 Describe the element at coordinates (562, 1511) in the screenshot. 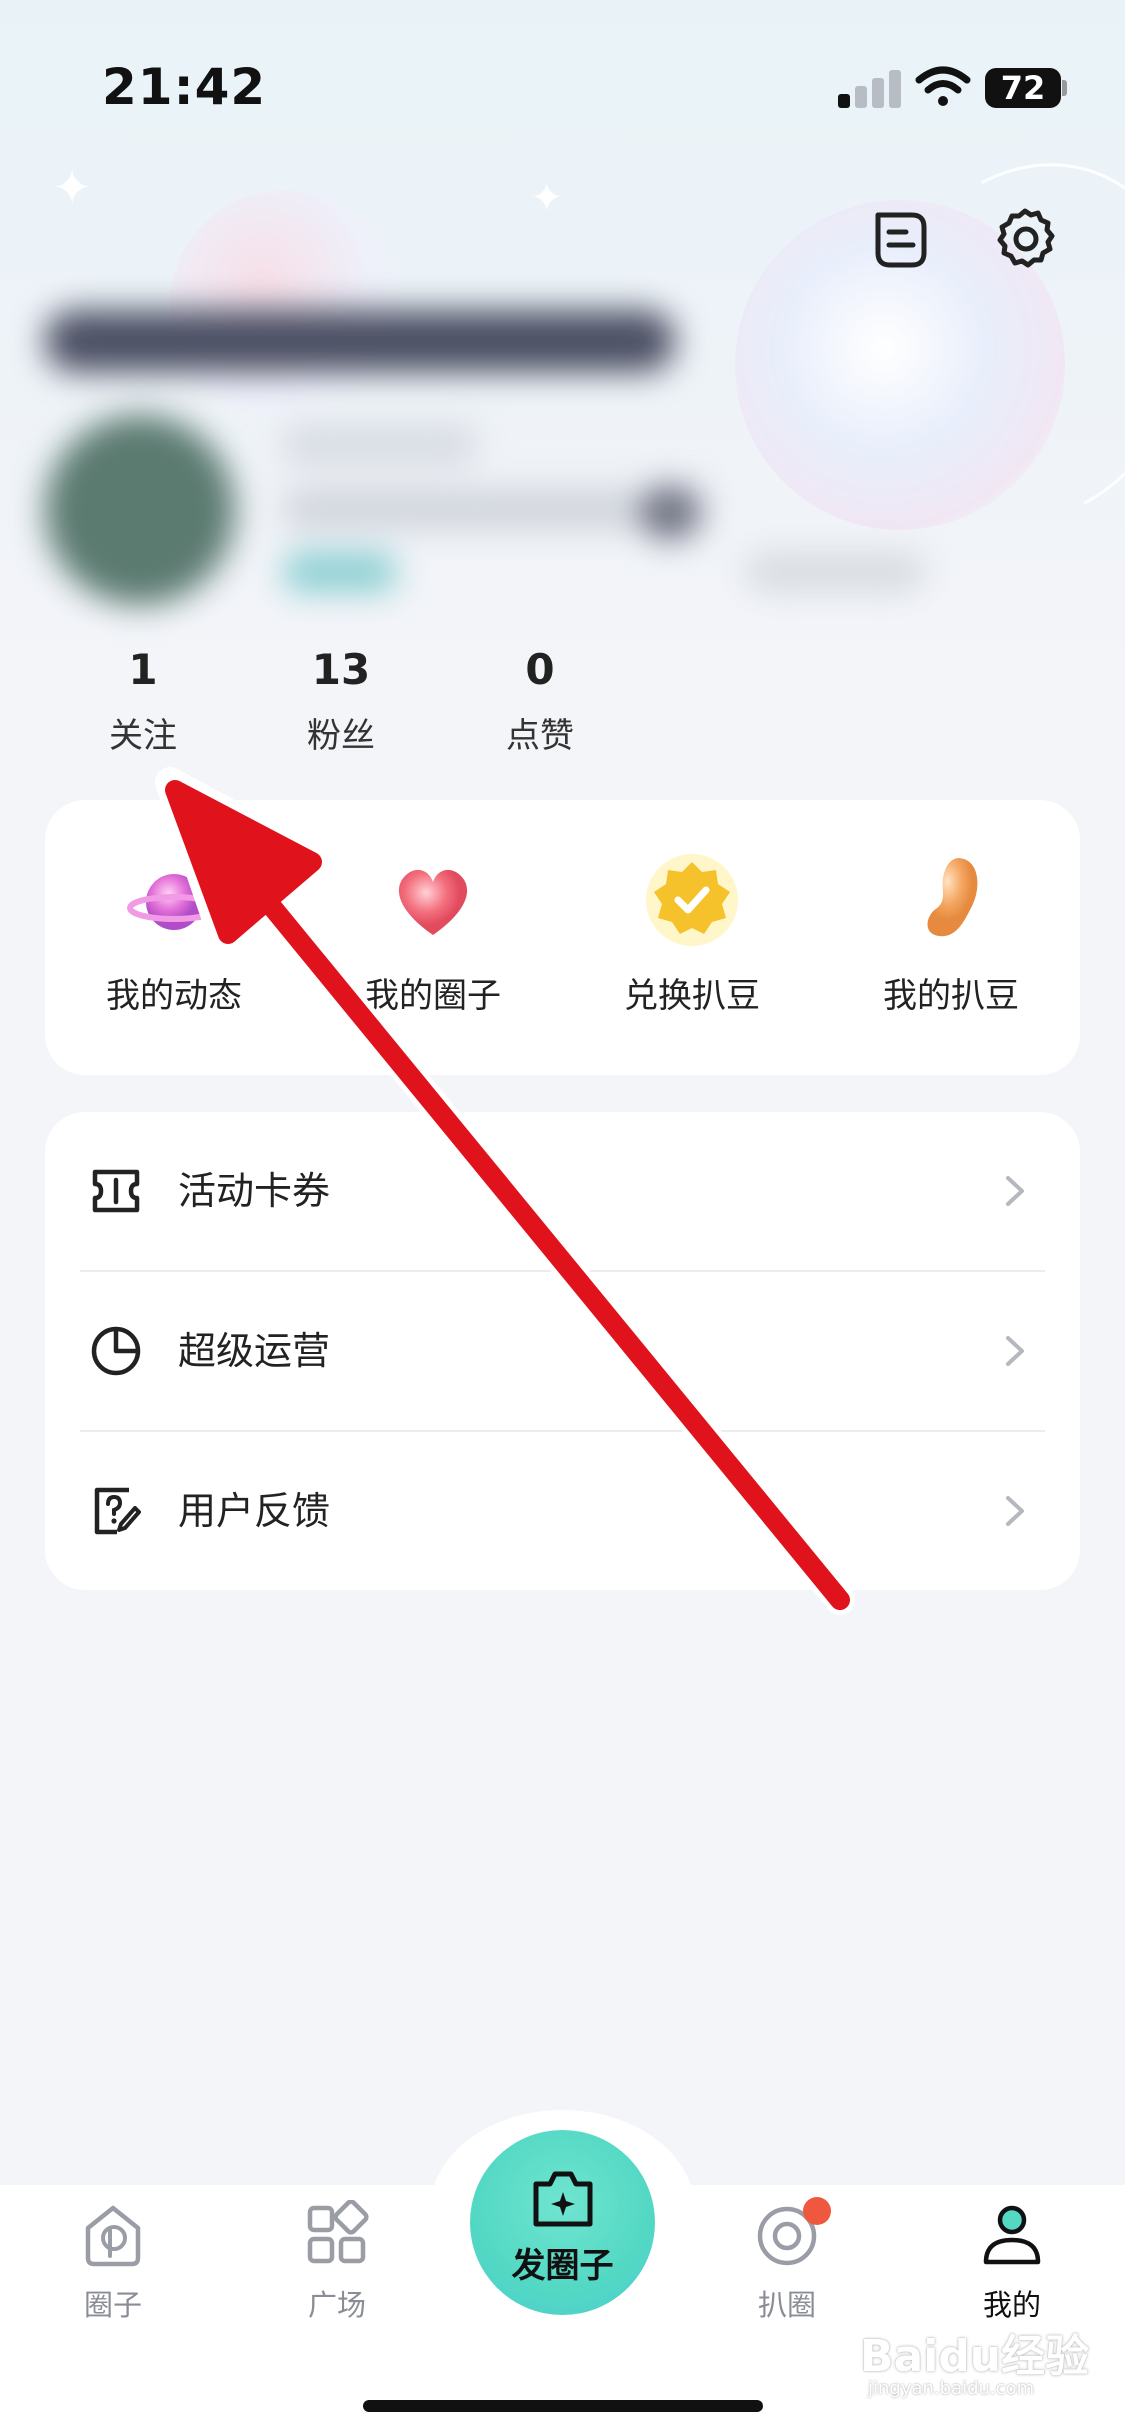

I see `menu-item-feedback: 用户反馈` at that location.